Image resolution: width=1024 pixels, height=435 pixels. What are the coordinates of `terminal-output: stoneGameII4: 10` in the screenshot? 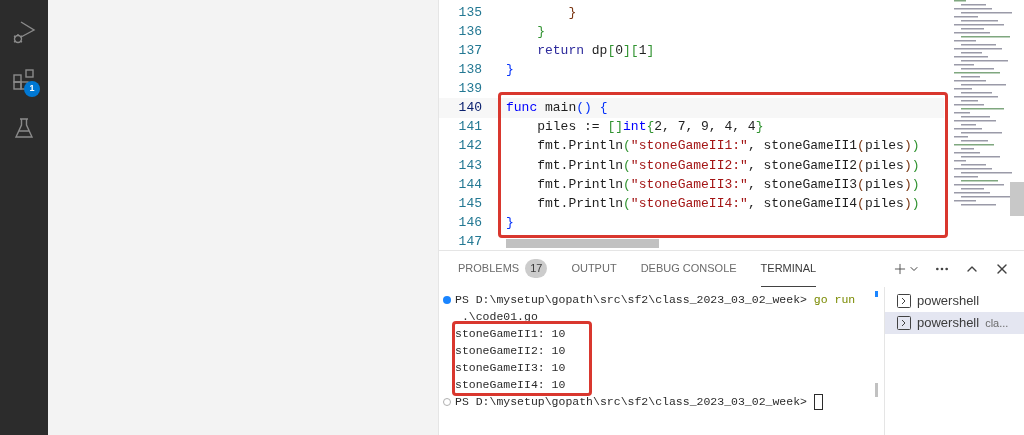 It's located at (510, 384).